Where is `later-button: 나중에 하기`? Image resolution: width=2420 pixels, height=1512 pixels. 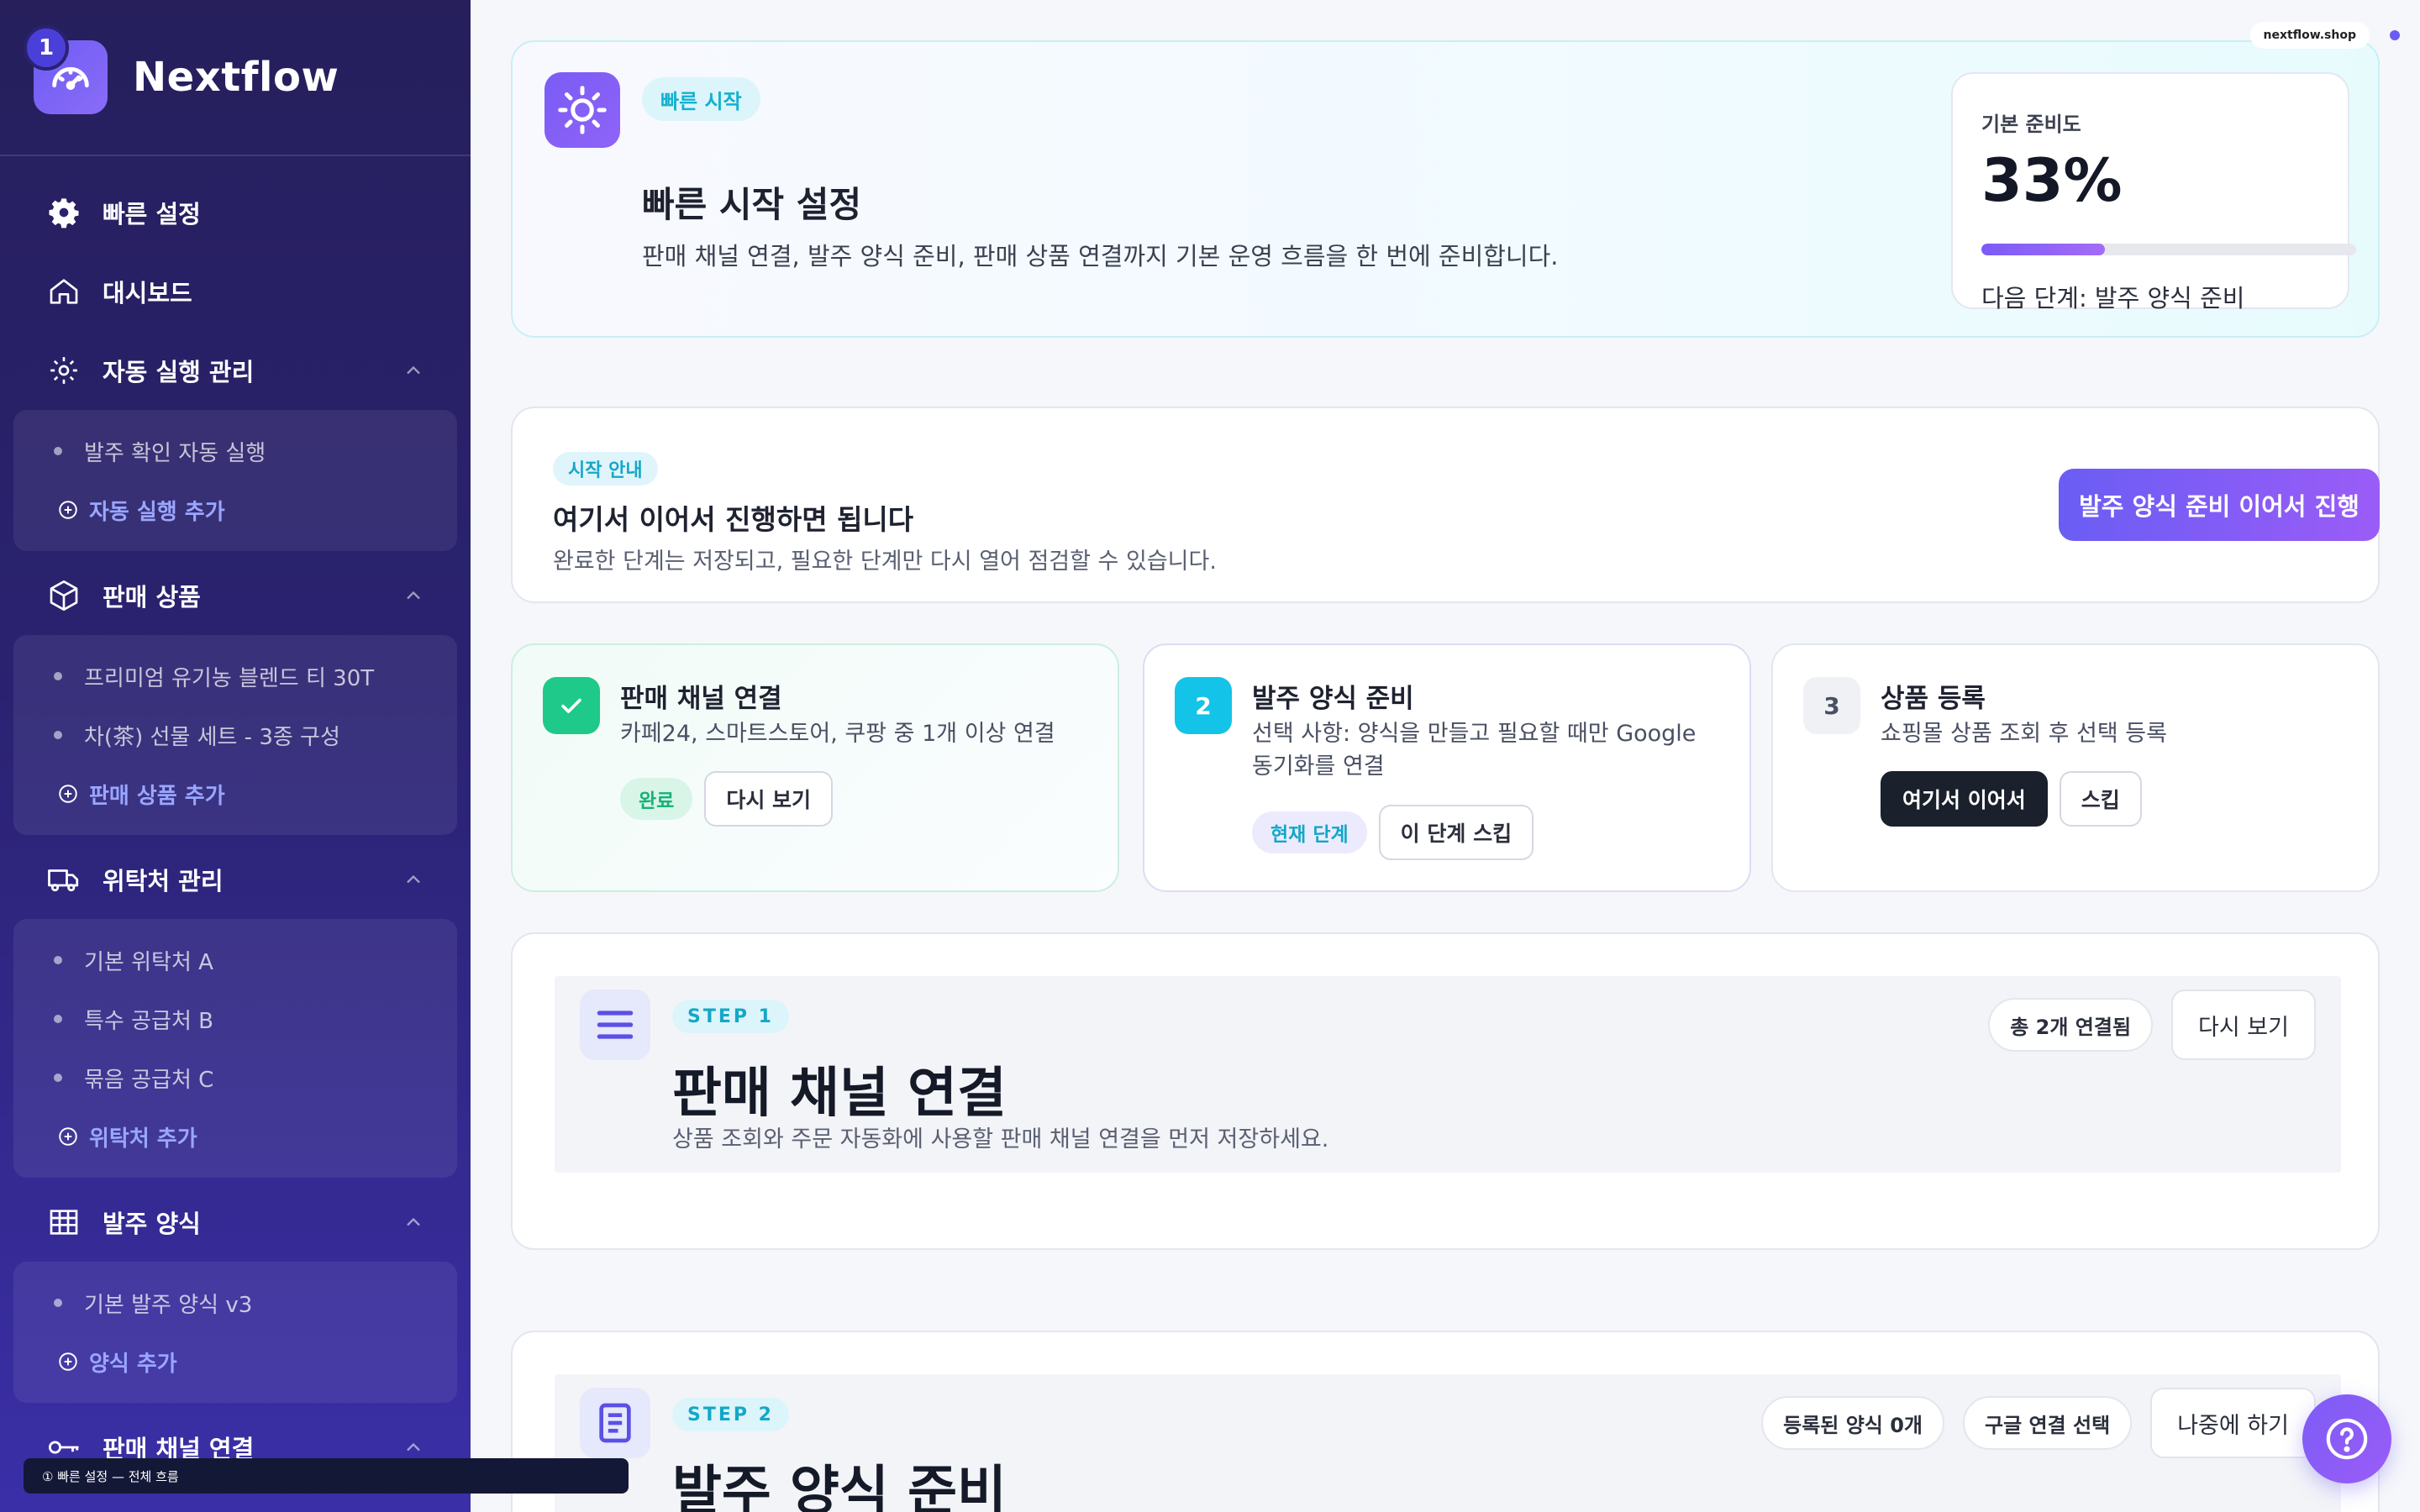
later-button: 나중에 하기 is located at coordinates (2233, 1423).